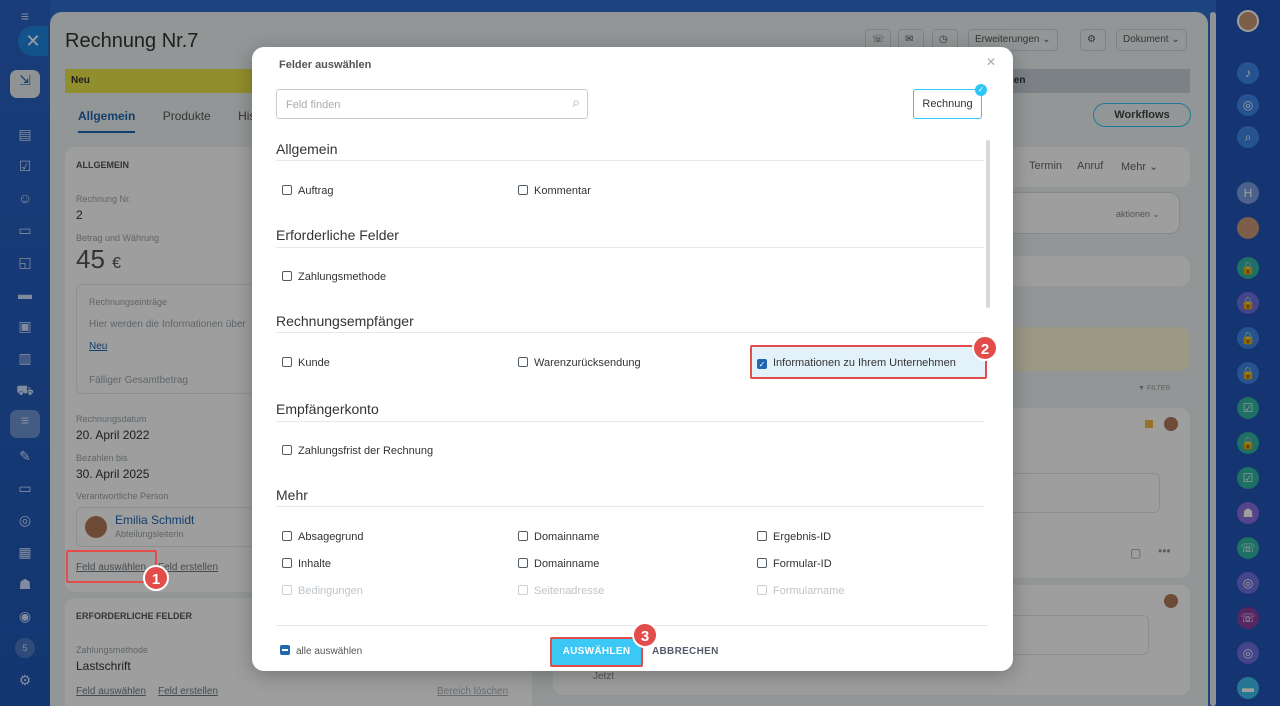 The width and height of the screenshot is (1280, 706). What do you see at coordinates (596, 652) in the screenshot?
I see `confirm-button: AUSWÄHLEN` at bounding box center [596, 652].